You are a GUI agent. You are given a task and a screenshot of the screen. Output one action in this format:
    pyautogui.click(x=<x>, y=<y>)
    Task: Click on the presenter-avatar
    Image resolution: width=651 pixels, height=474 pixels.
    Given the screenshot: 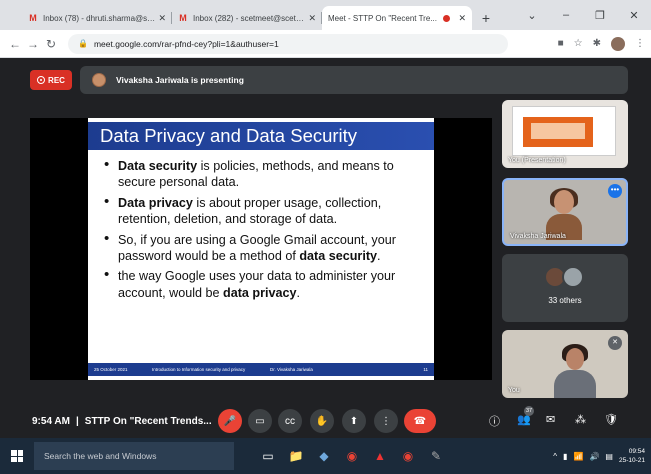 What is the action you would take?
    pyautogui.click(x=99, y=80)
    